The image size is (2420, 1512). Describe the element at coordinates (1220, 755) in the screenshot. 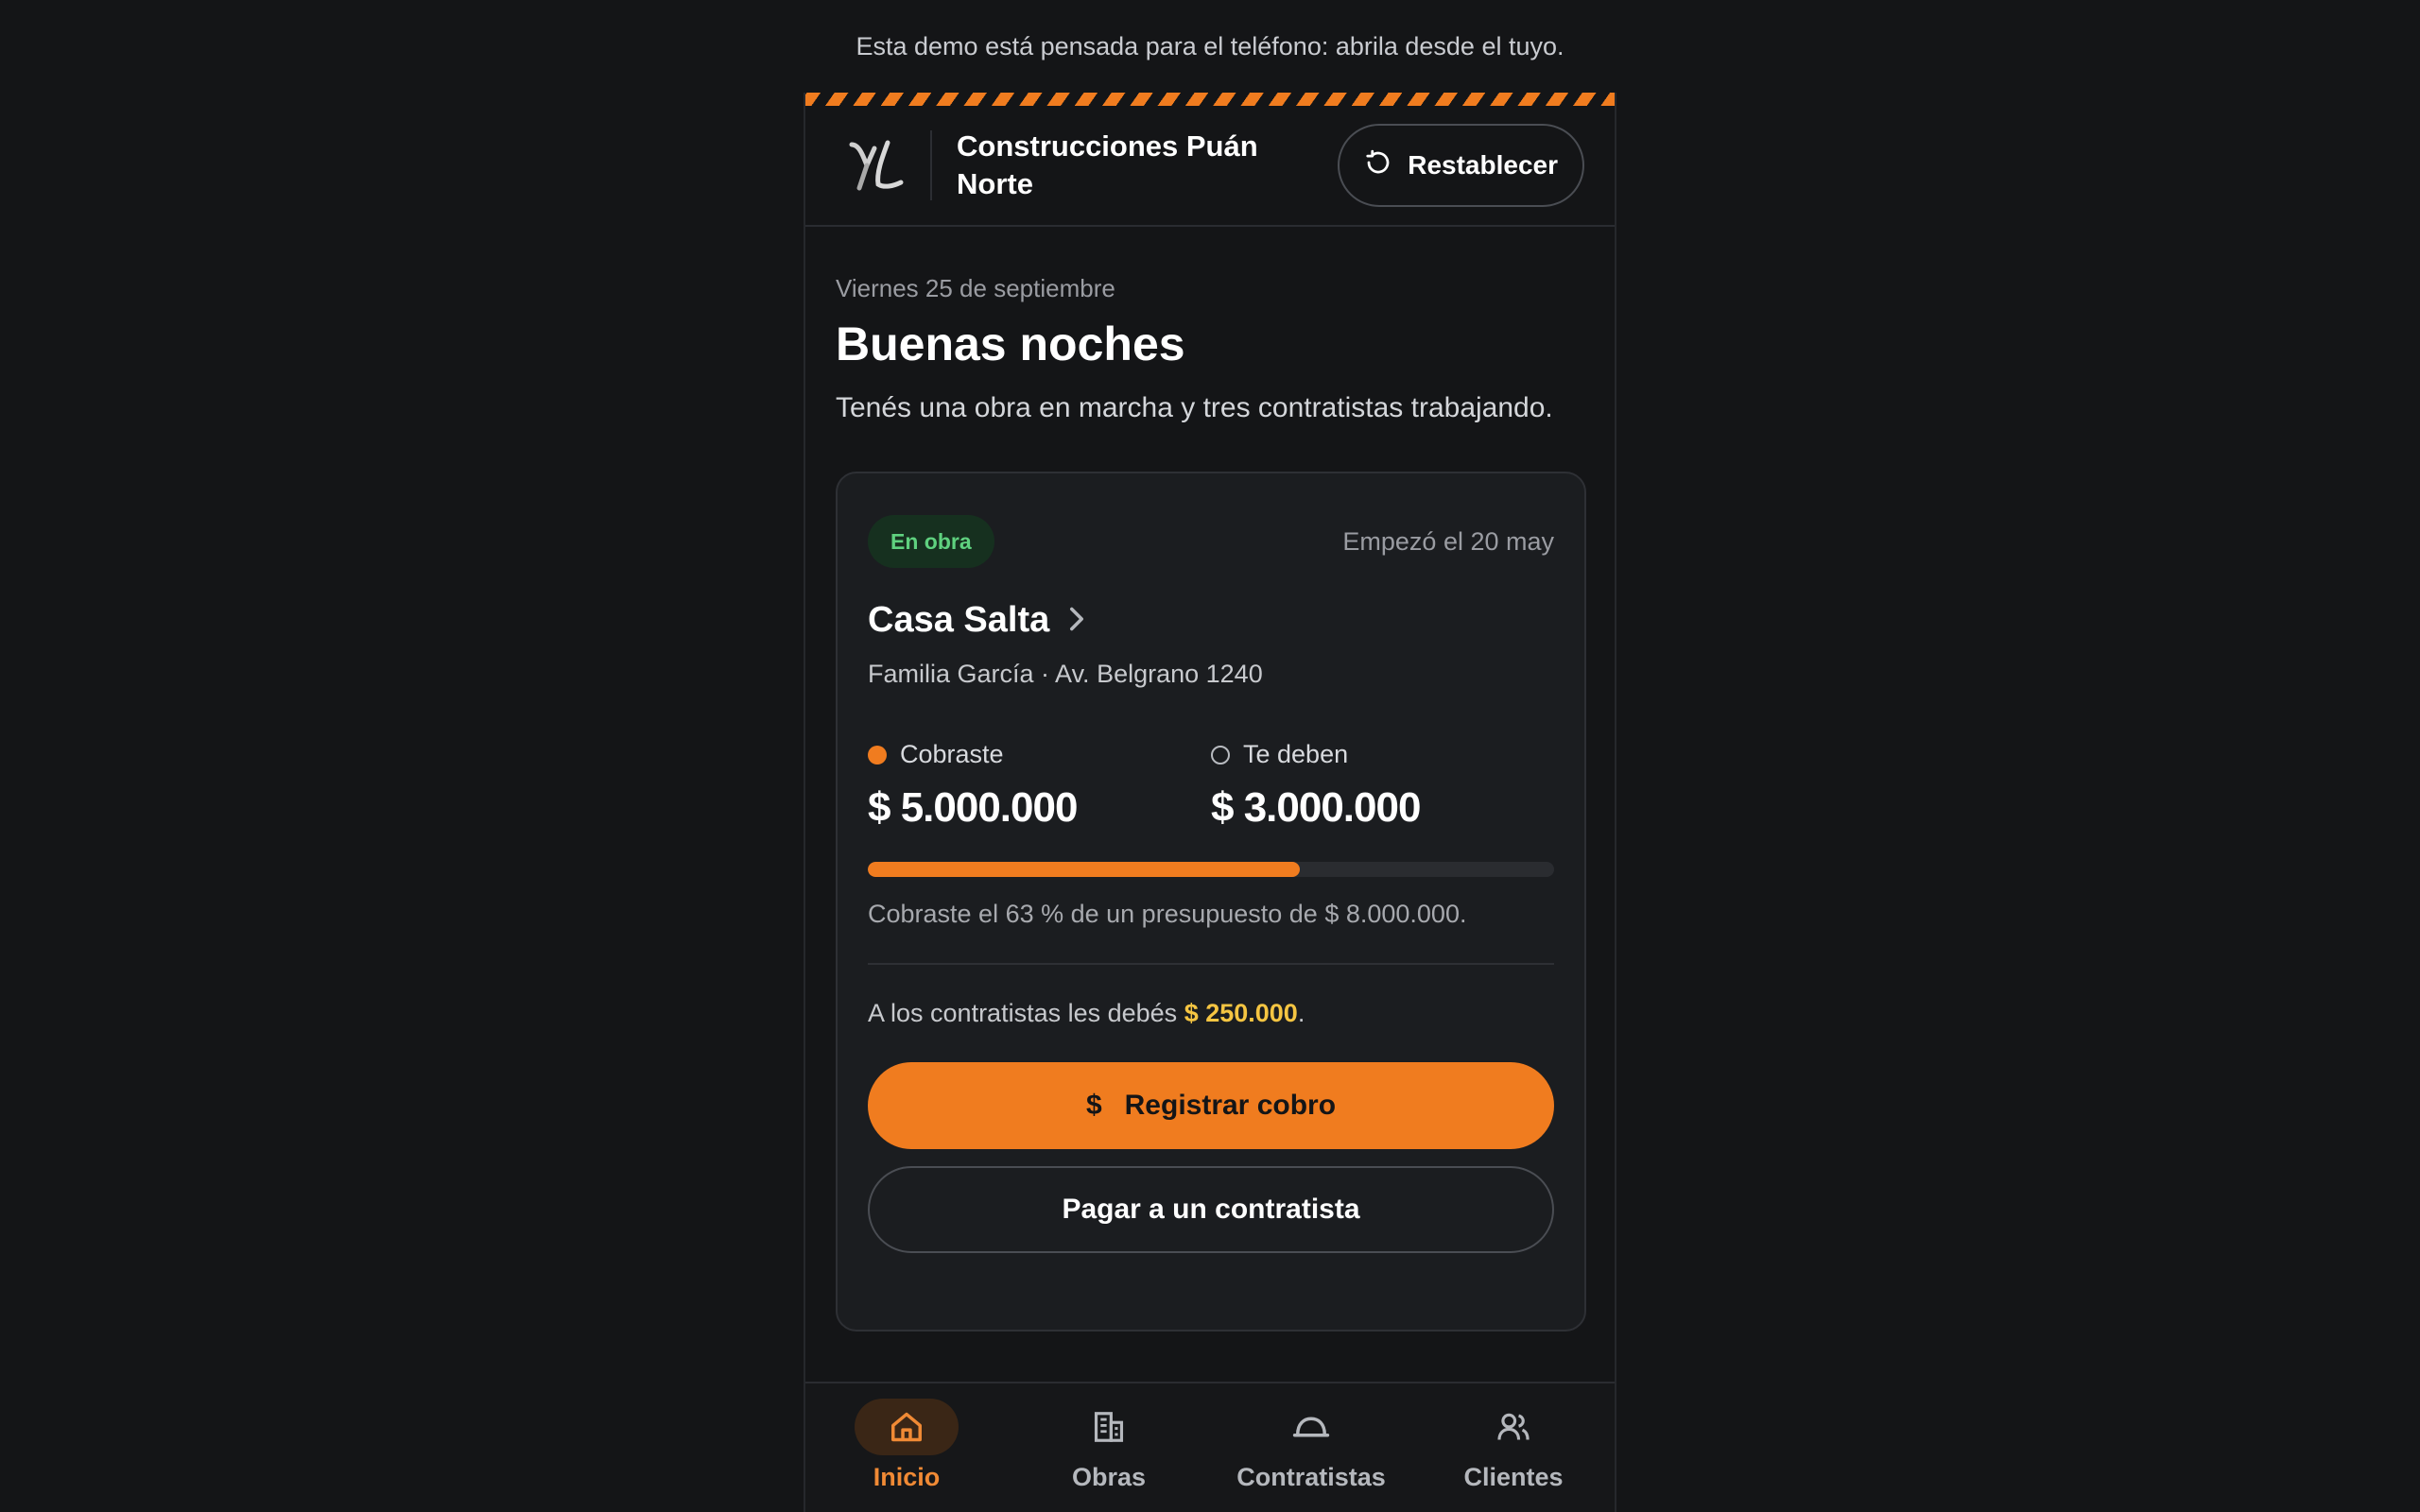

I see `owed-dot-icon` at that location.